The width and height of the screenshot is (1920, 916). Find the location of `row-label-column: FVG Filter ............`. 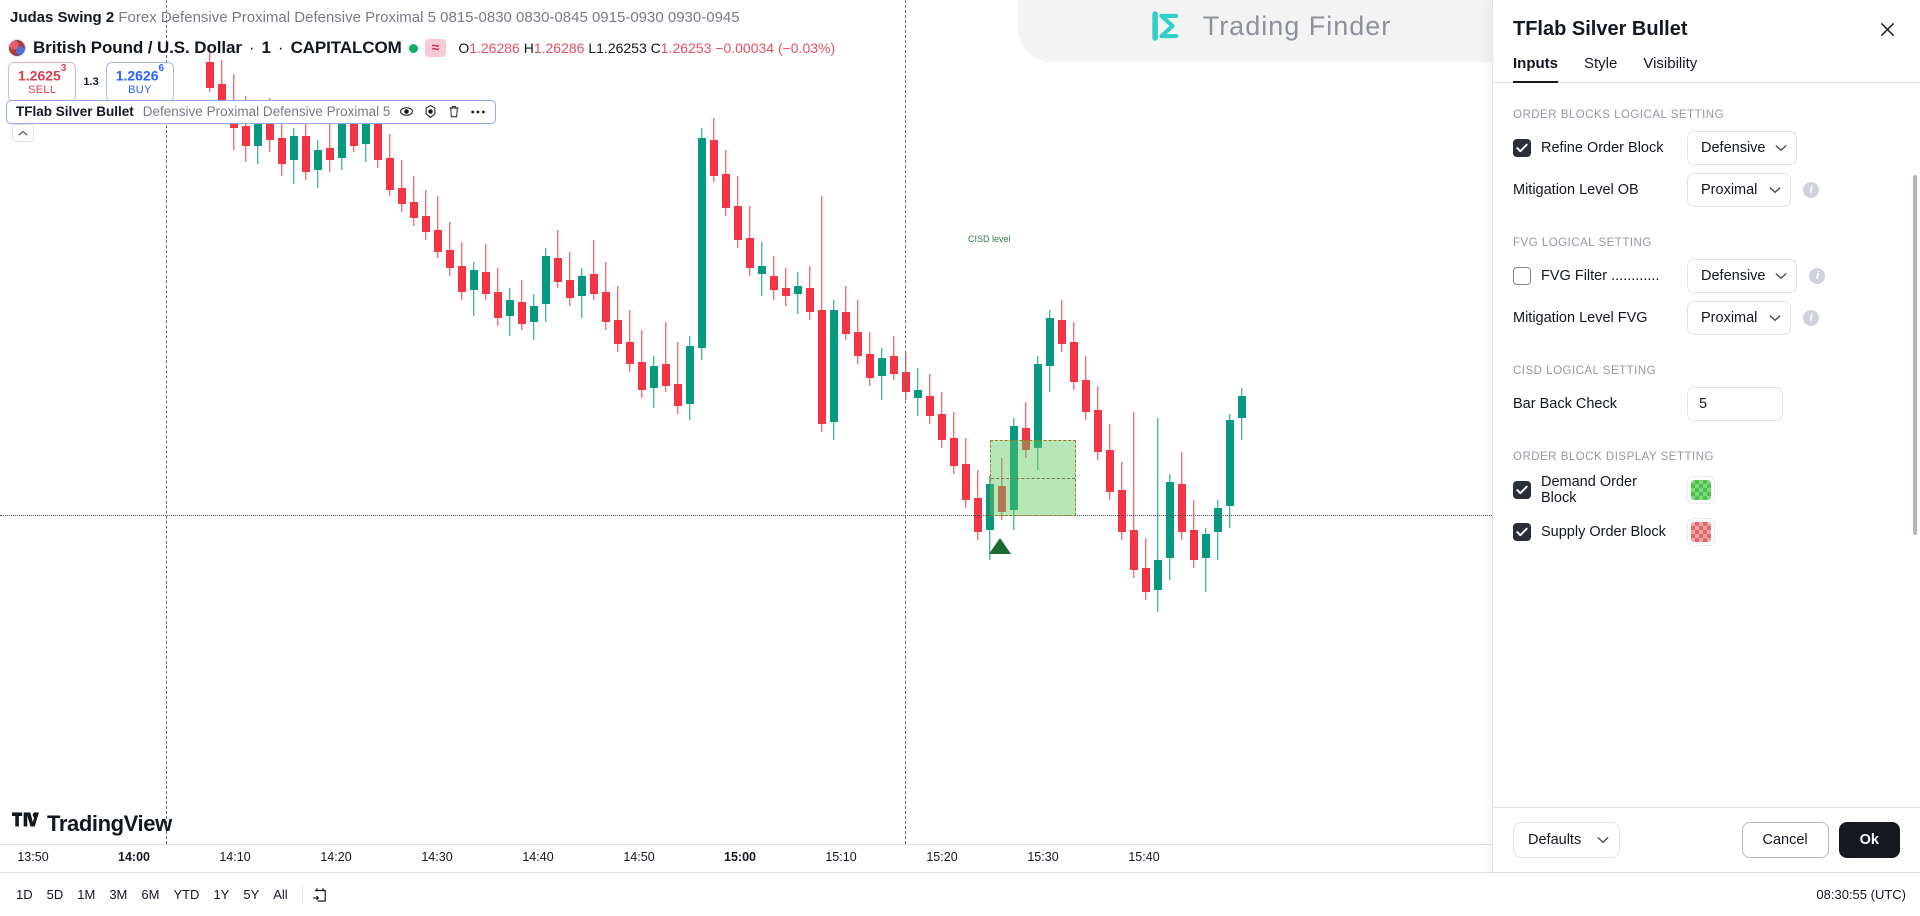

row-label-column: FVG Filter ............ is located at coordinates (1594, 276).